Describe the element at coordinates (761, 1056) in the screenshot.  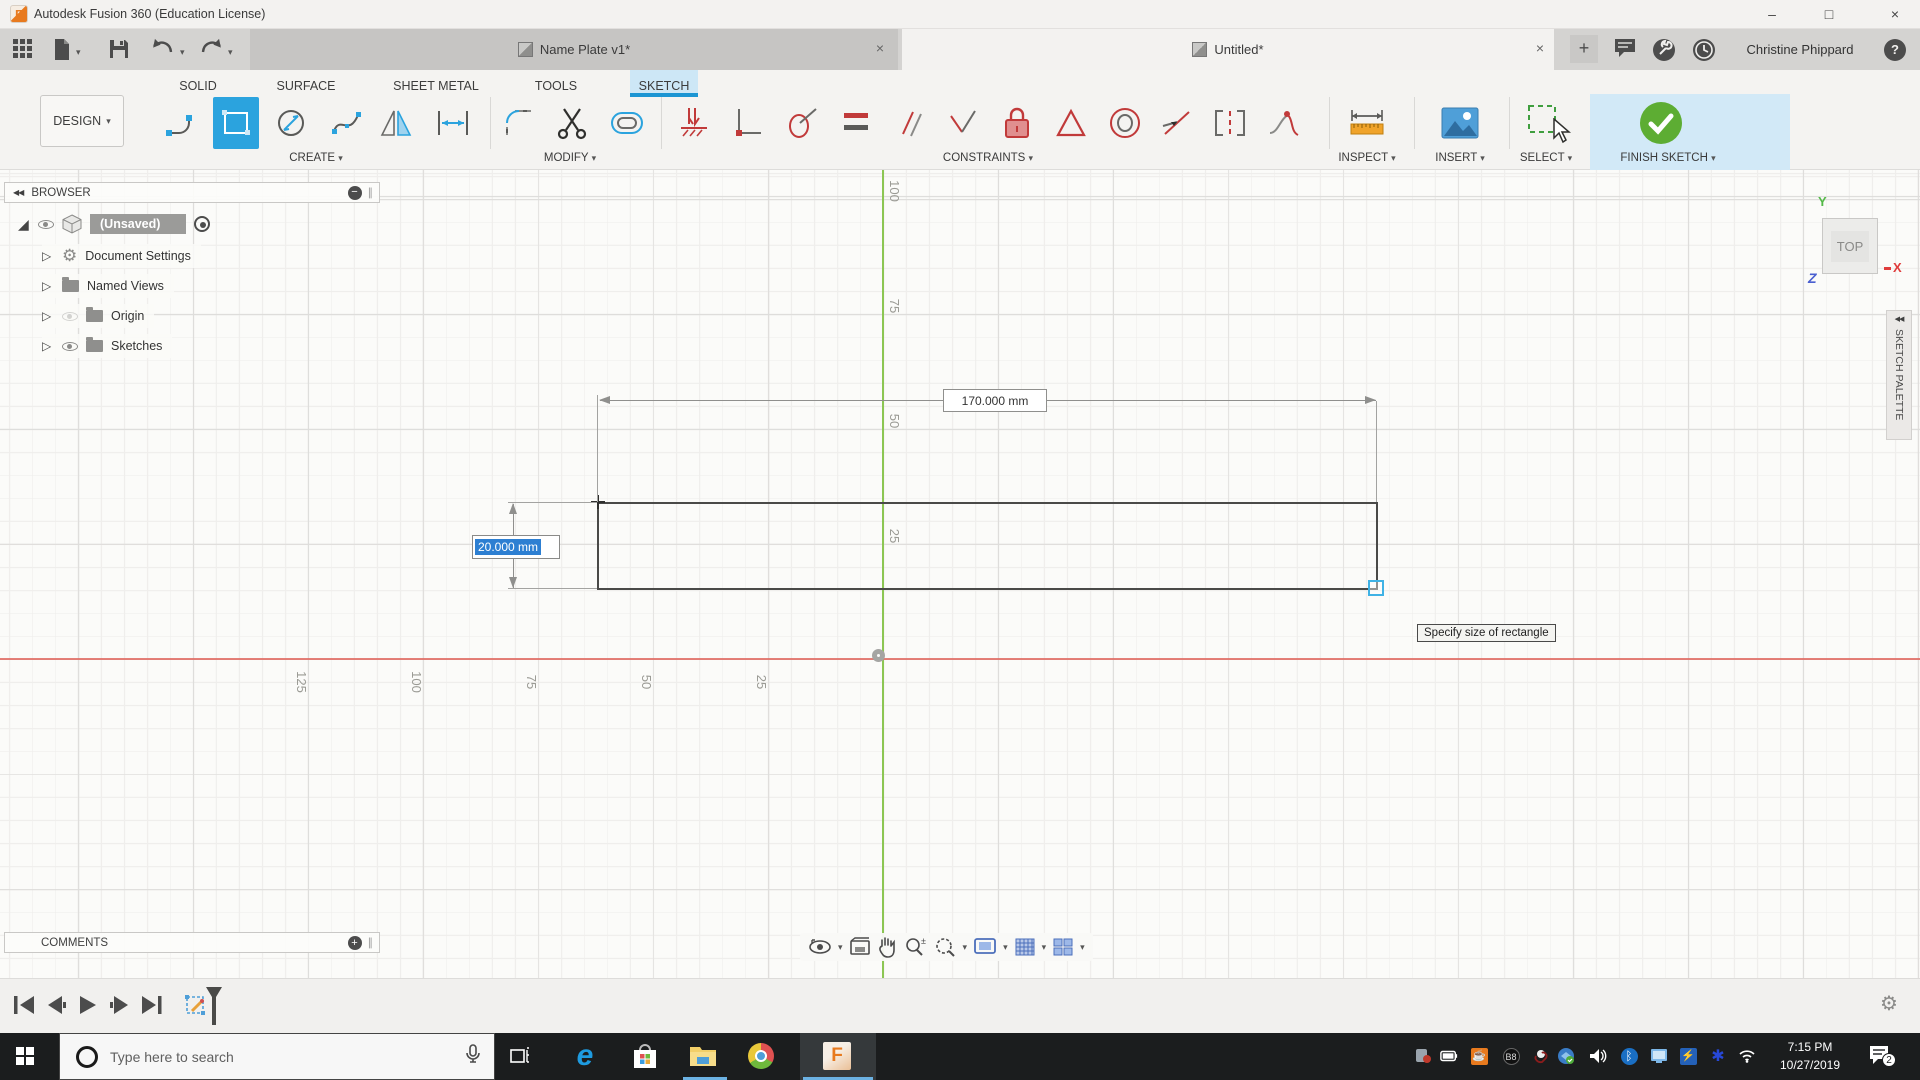
I see `chrome-icon` at that location.